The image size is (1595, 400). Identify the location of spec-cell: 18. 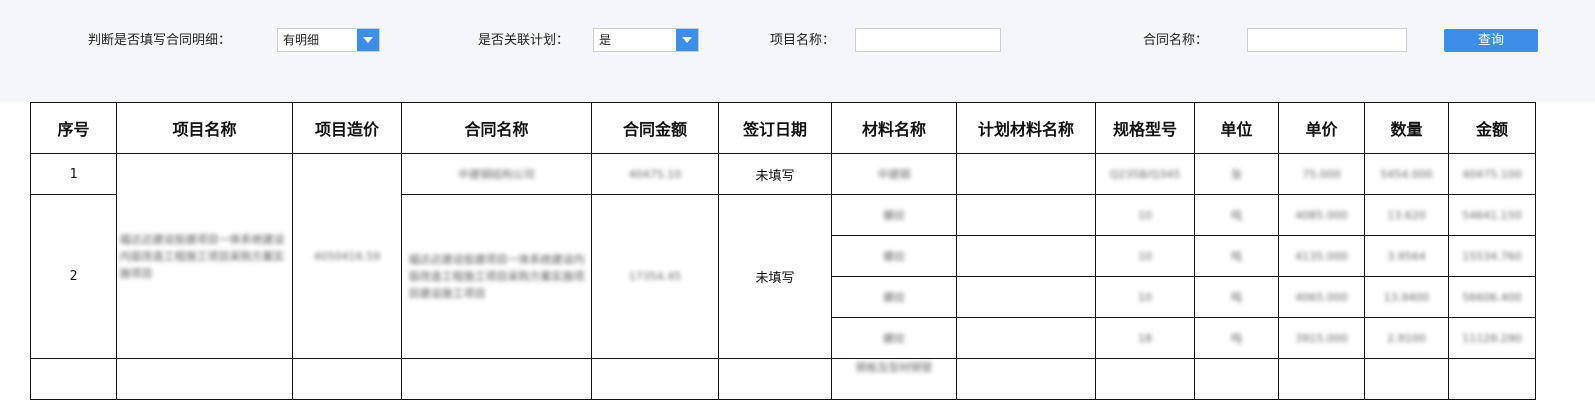
(1145, 338).